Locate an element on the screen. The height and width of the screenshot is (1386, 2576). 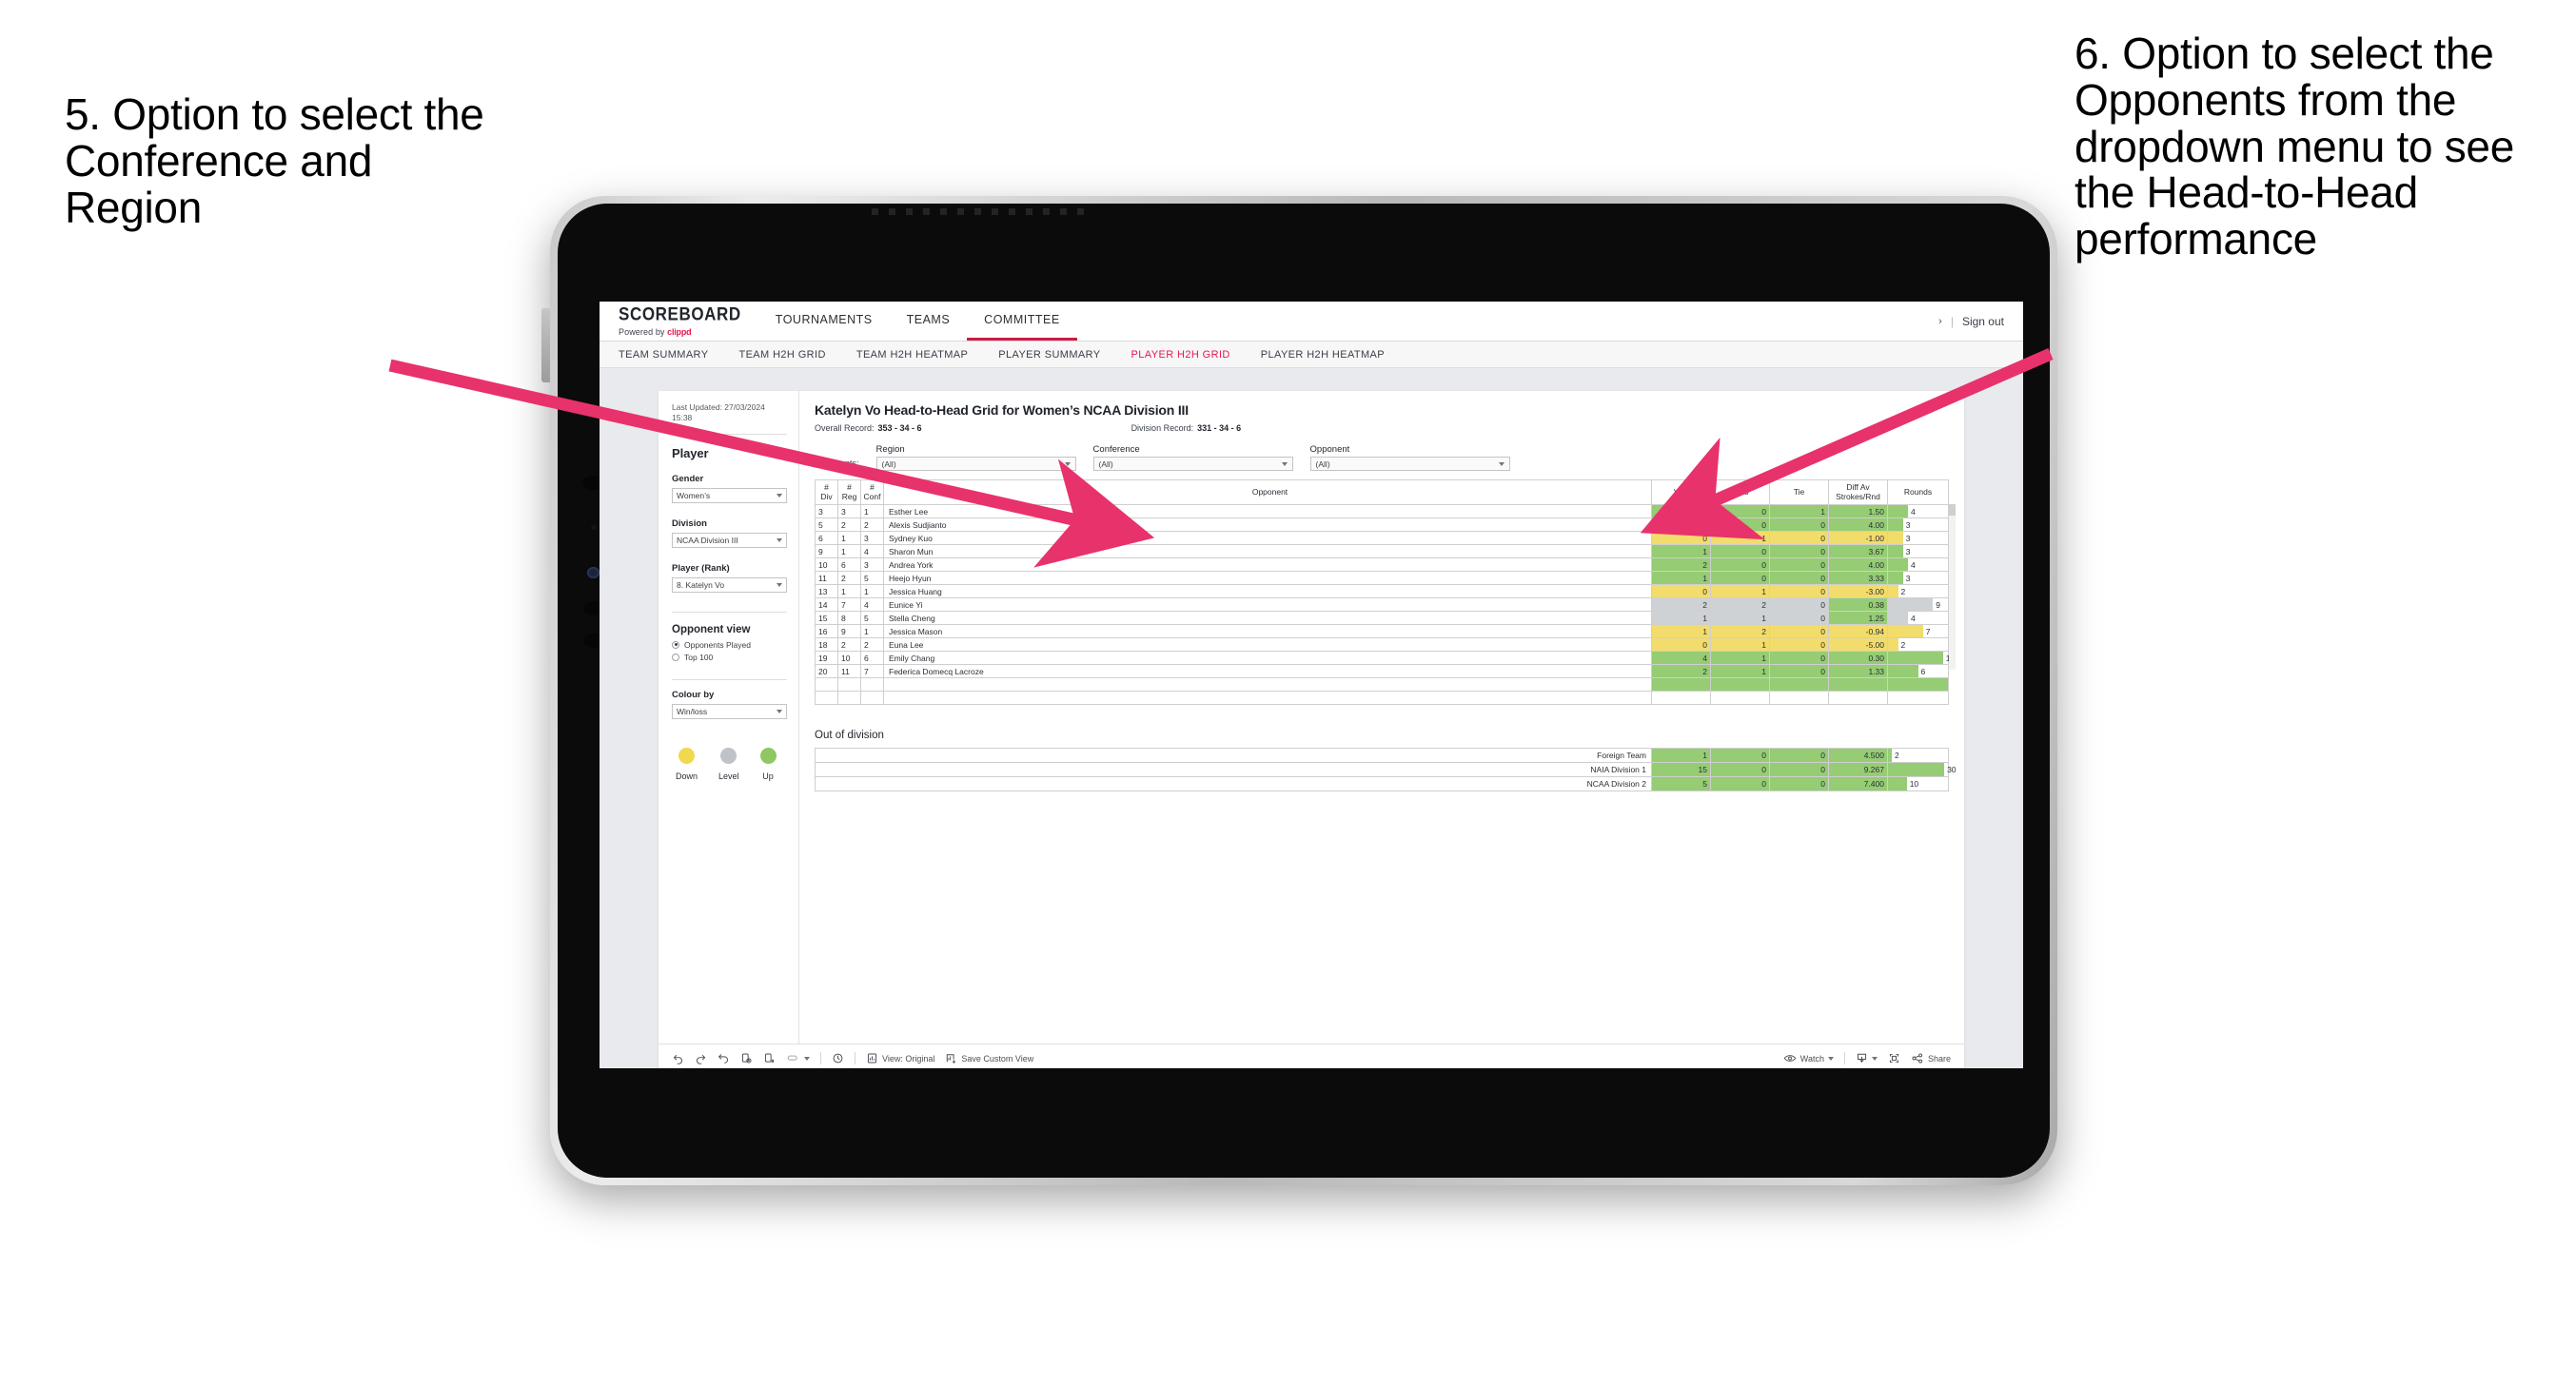
col-div-line2: Div is located at coordinates (826, 496).